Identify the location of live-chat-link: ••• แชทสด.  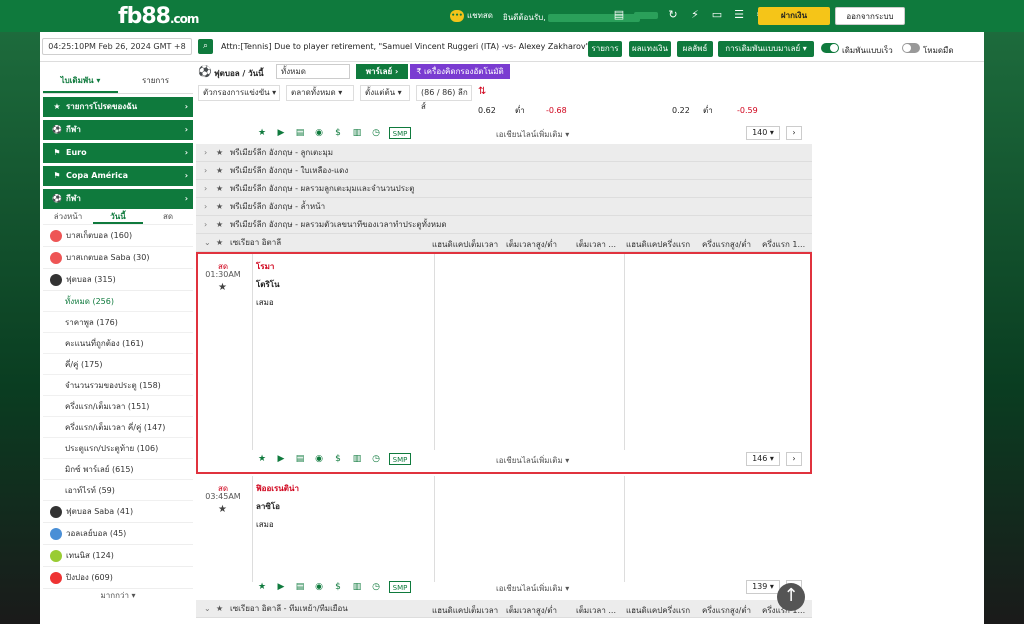
(471, 15).